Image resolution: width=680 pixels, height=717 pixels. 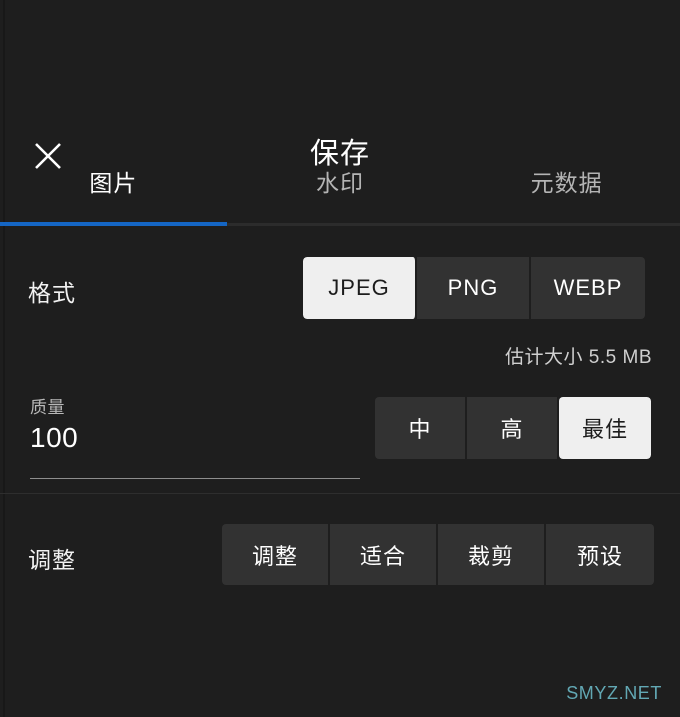 What do you see at coordinates (492, 554) in the screenshot?
I see `adjust-option-crop: 裁剪` at bounding box center [492, 554].